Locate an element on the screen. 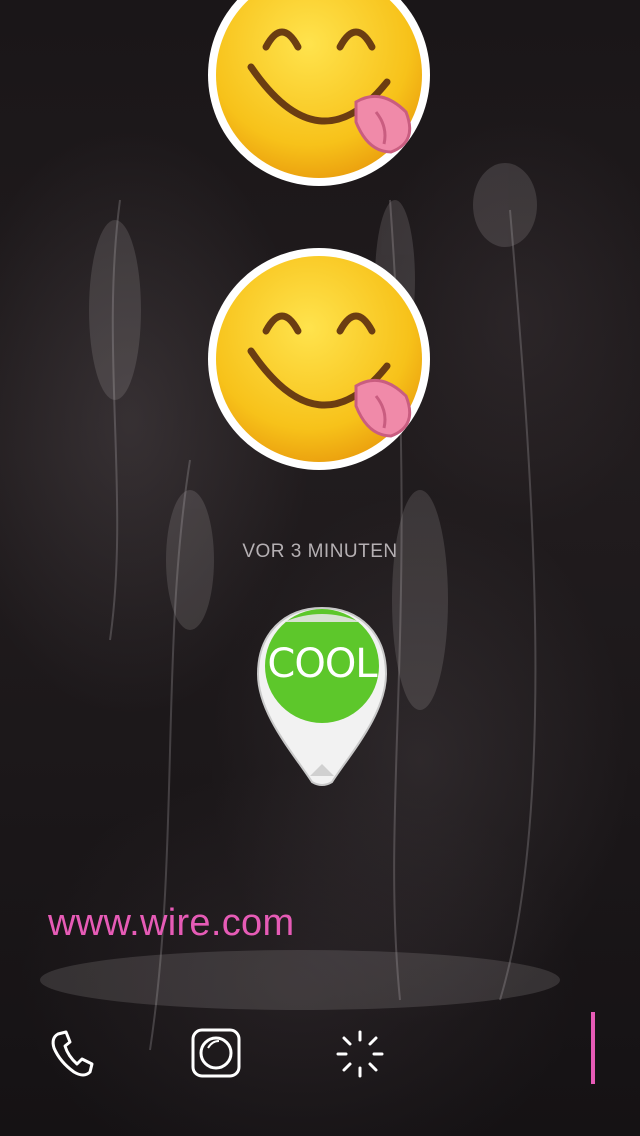 The height and width of the screenshot is (1136, 640). cool-sticker-icon is located at coordinates (322, 696).